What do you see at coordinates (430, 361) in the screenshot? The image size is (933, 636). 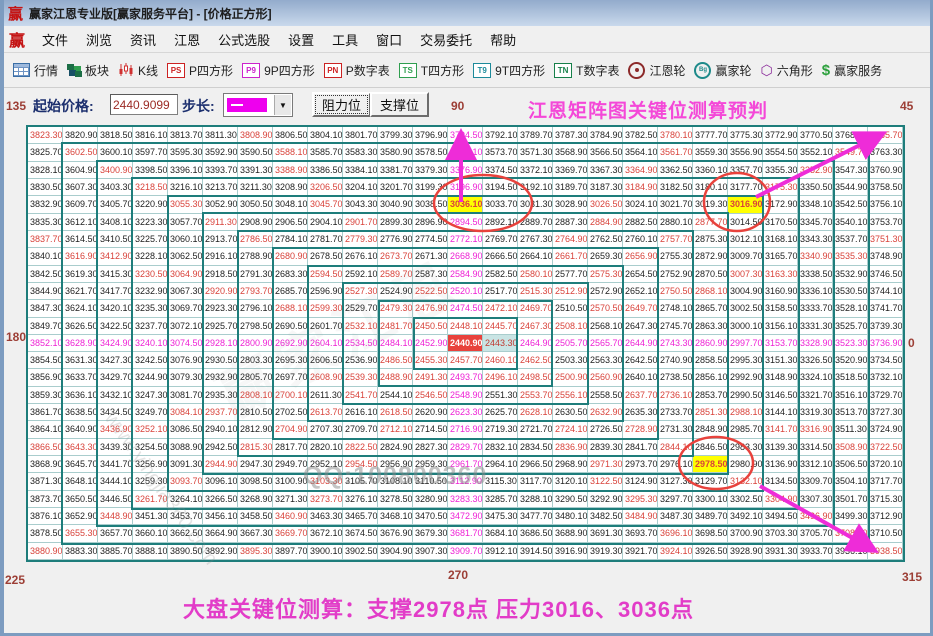 I see `grid-cell: 2455.30` at bounding box center [430, 361].